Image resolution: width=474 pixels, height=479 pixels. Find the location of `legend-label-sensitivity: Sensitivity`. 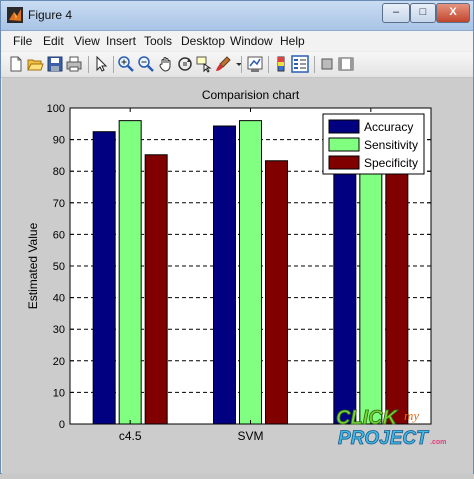

legend-label-sensitivity: Sensitivity is located at coordinates (391, 145).